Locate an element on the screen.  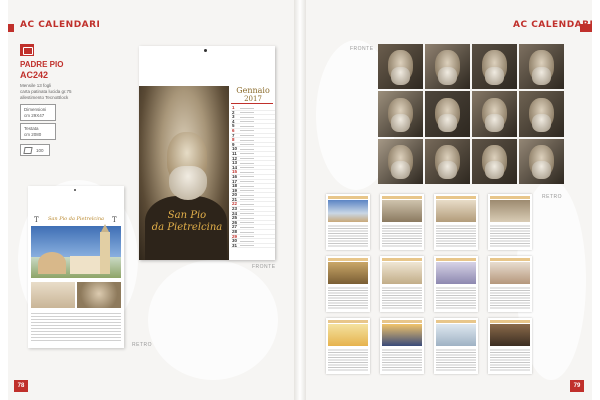
spec-dimensions-box: Dimensioni cm 29X47 is located at coordinates (38, 112).